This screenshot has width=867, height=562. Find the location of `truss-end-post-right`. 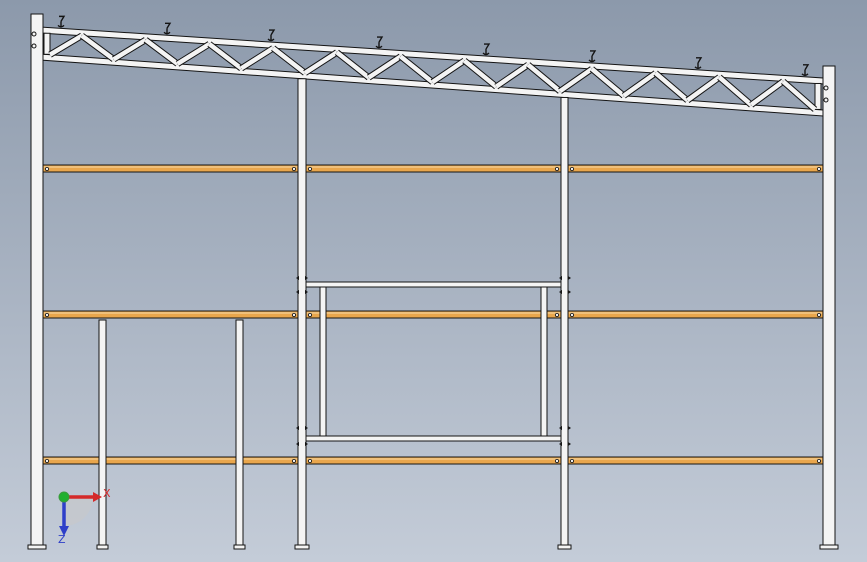

truss-end-post-right is located at coordinates (818, 96).